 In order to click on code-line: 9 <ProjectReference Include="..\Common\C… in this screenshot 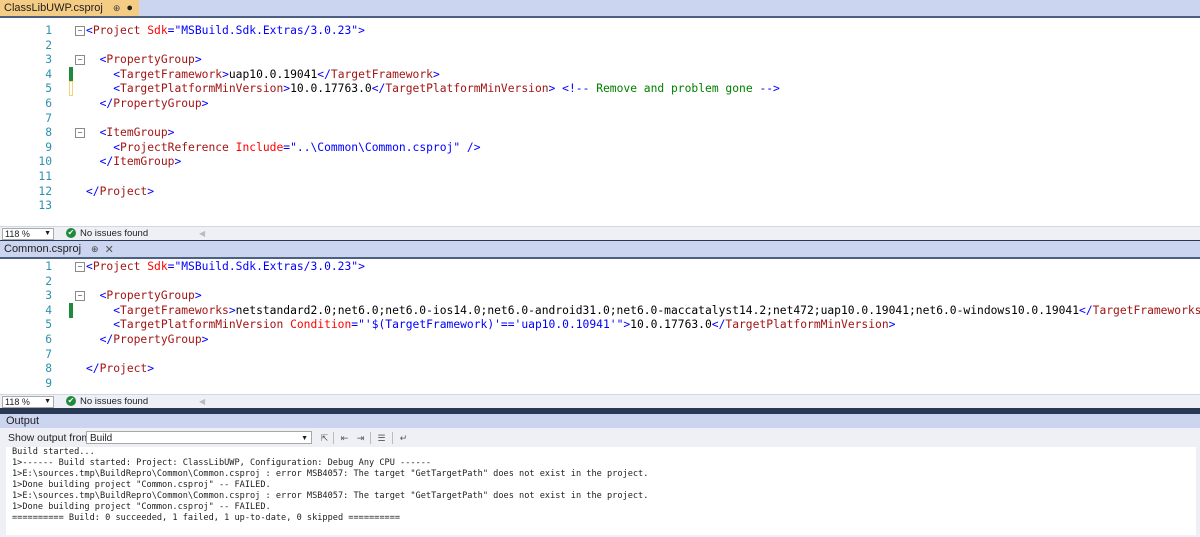, I will do `click(600, 147)`.